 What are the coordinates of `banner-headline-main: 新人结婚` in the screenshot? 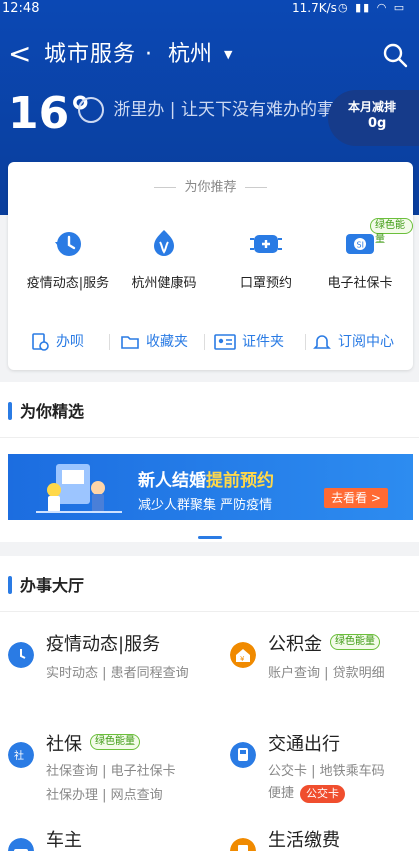 It's located at (172, 481).